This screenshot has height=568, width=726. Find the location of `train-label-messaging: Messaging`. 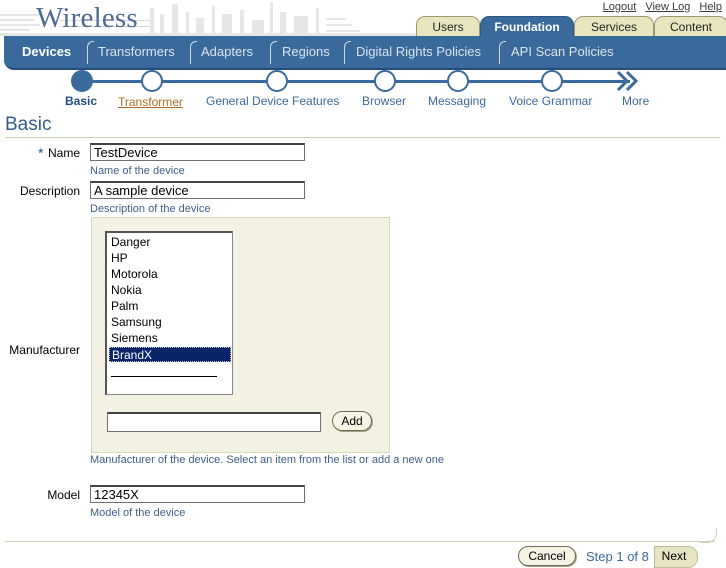

train-label-messaging: Messaging is located at coordinates (457, 101).